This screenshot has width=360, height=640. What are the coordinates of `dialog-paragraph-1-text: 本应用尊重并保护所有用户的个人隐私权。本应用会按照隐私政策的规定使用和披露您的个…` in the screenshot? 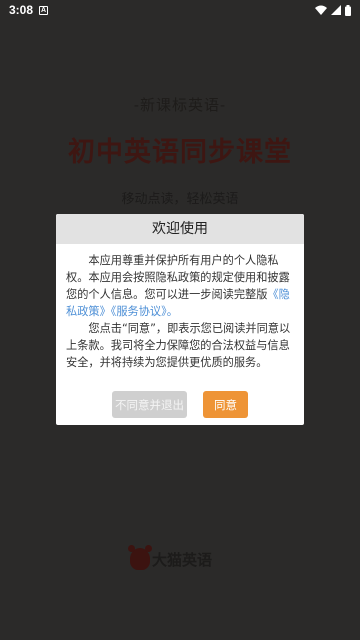 It's located at (178, 277).